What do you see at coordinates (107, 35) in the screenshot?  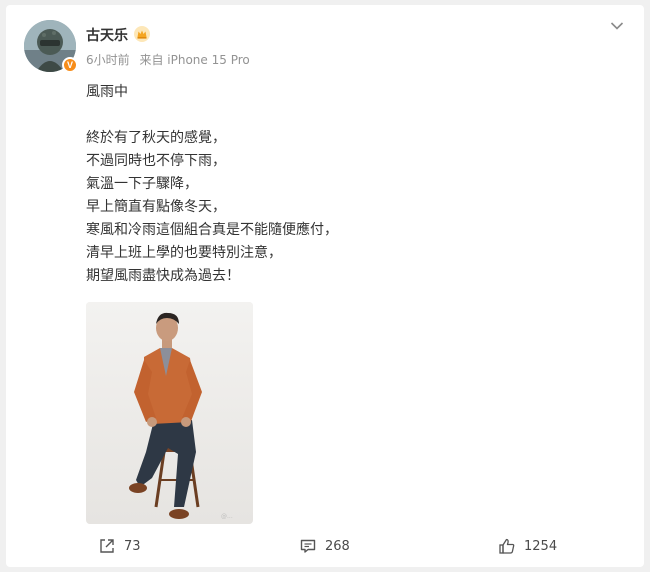 I see `author-name: 古天乐` at bounding box center [107, 35].